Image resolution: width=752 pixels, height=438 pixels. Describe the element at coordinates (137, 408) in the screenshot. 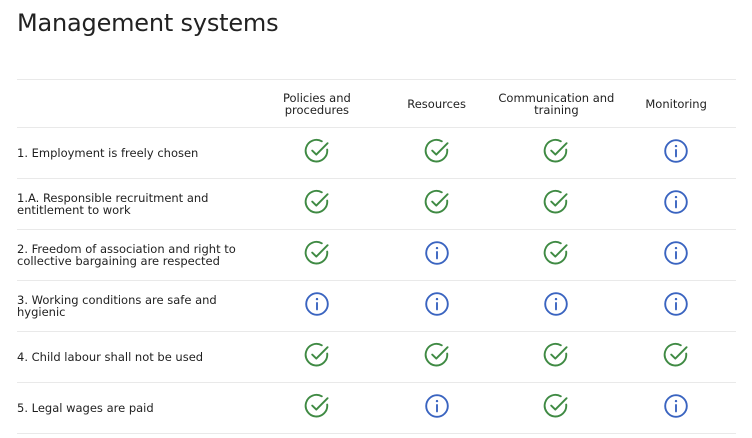

I see `row-label: 5. Legal wages are paid` at that location.